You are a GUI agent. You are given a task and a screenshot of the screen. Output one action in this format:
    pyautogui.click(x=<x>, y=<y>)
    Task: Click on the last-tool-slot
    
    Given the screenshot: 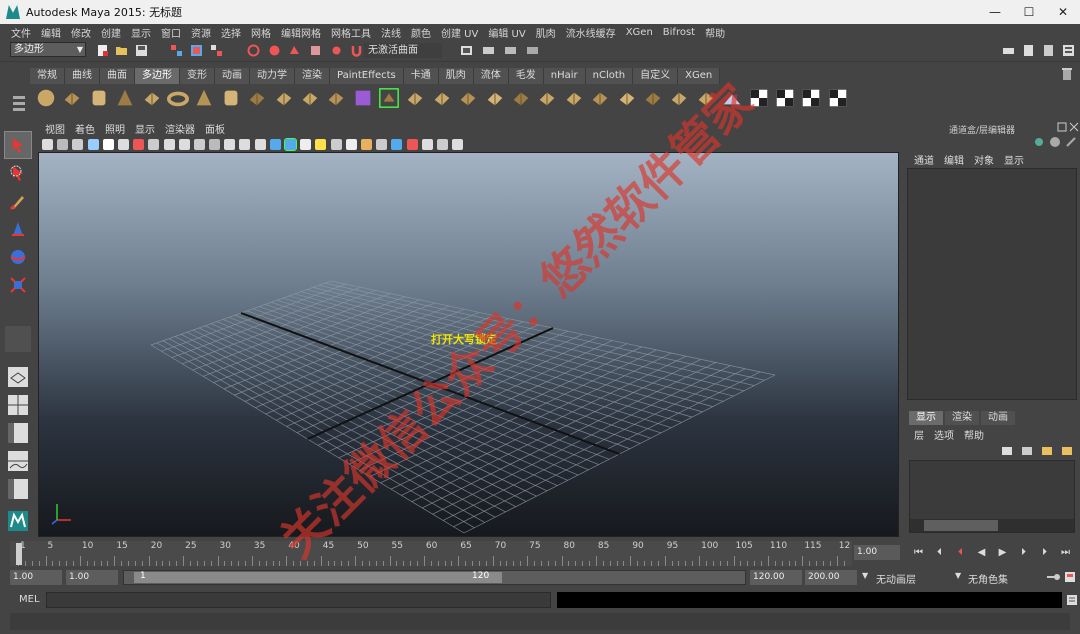 What is the action you would take?
    pyautogui.click(x=18, y=339)
    